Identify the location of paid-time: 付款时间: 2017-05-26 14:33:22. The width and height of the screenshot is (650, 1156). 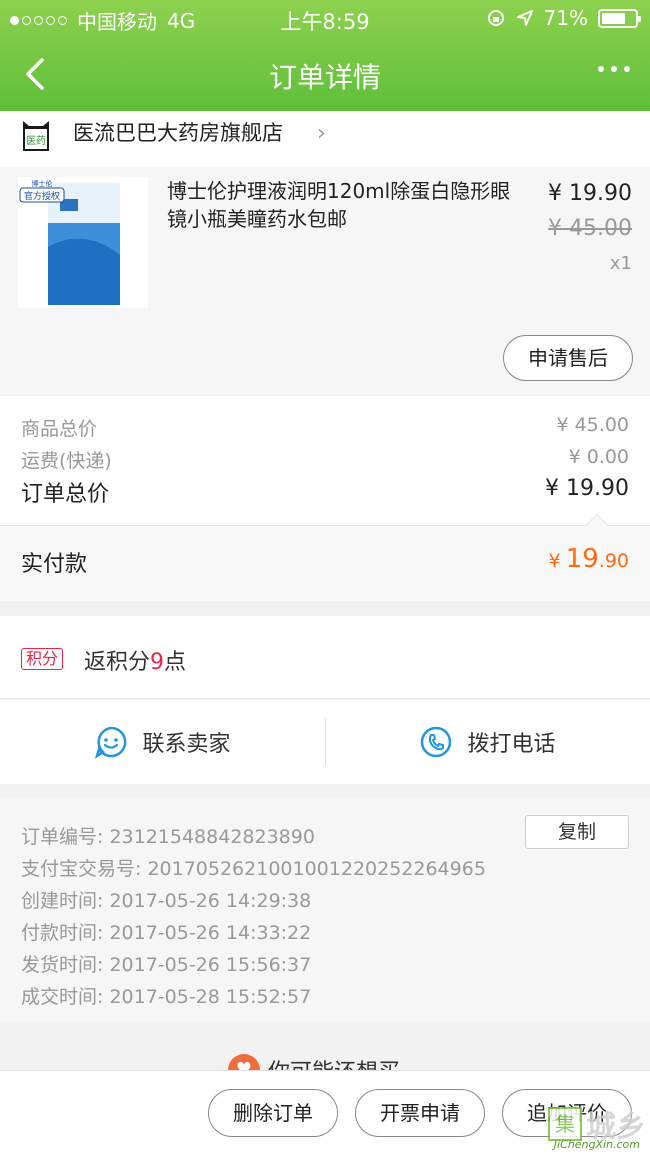
(166, 933).